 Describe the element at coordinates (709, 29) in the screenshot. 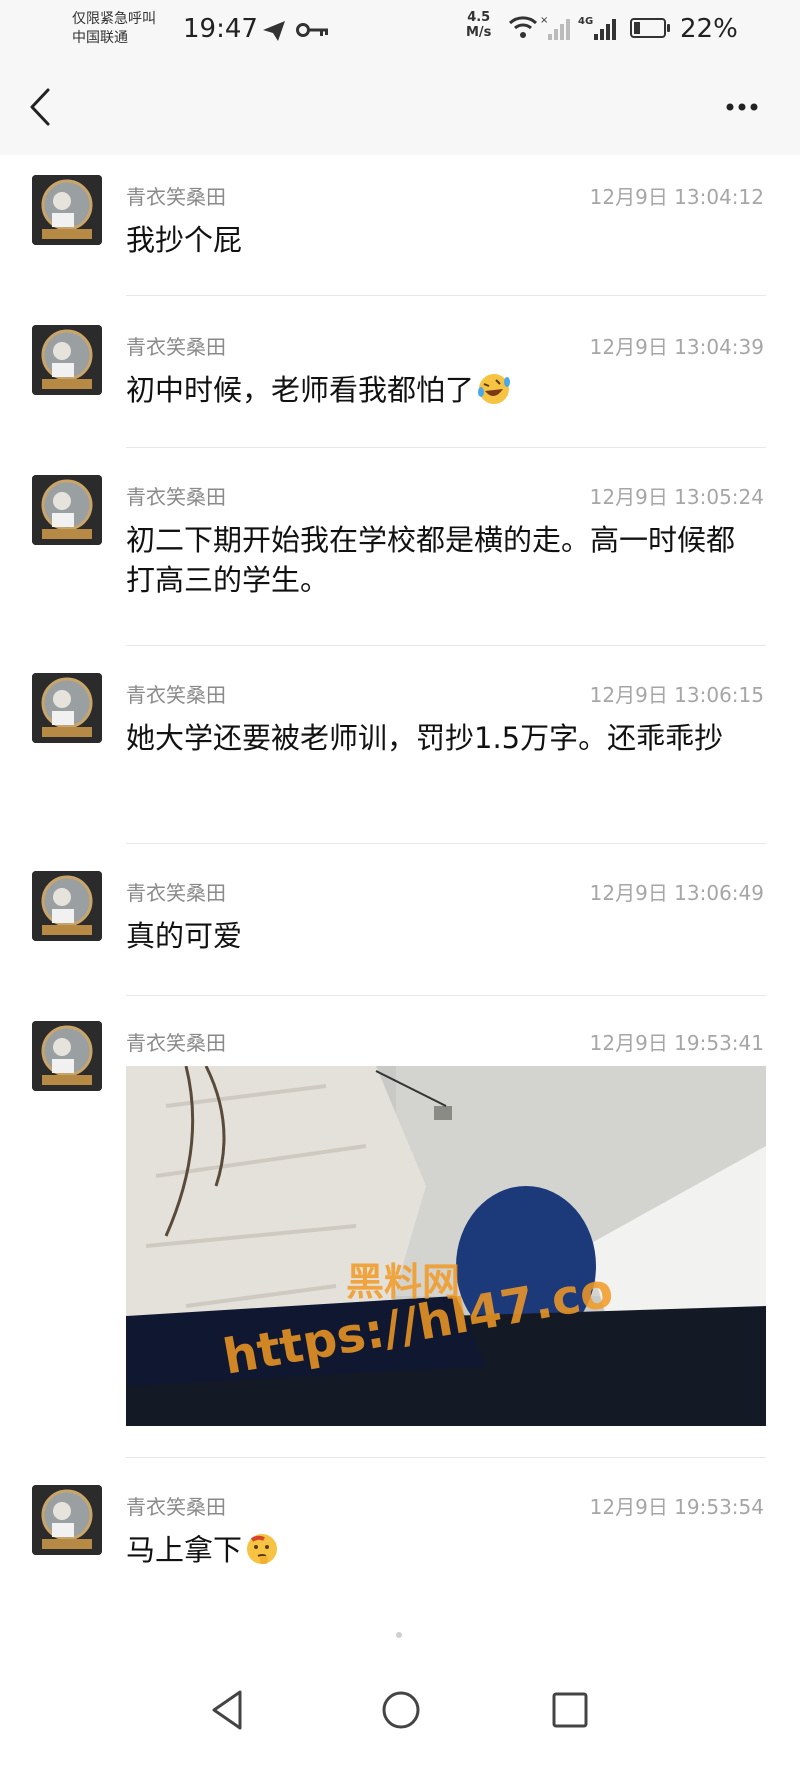

I see `battery-percent: 22%` at that location.